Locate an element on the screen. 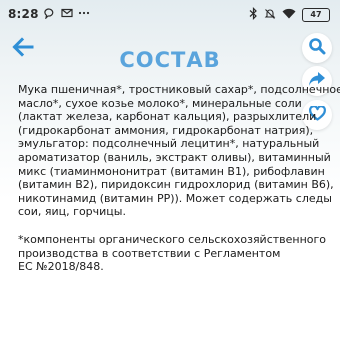  status-notification-icons is located at coordinates (67, 14).